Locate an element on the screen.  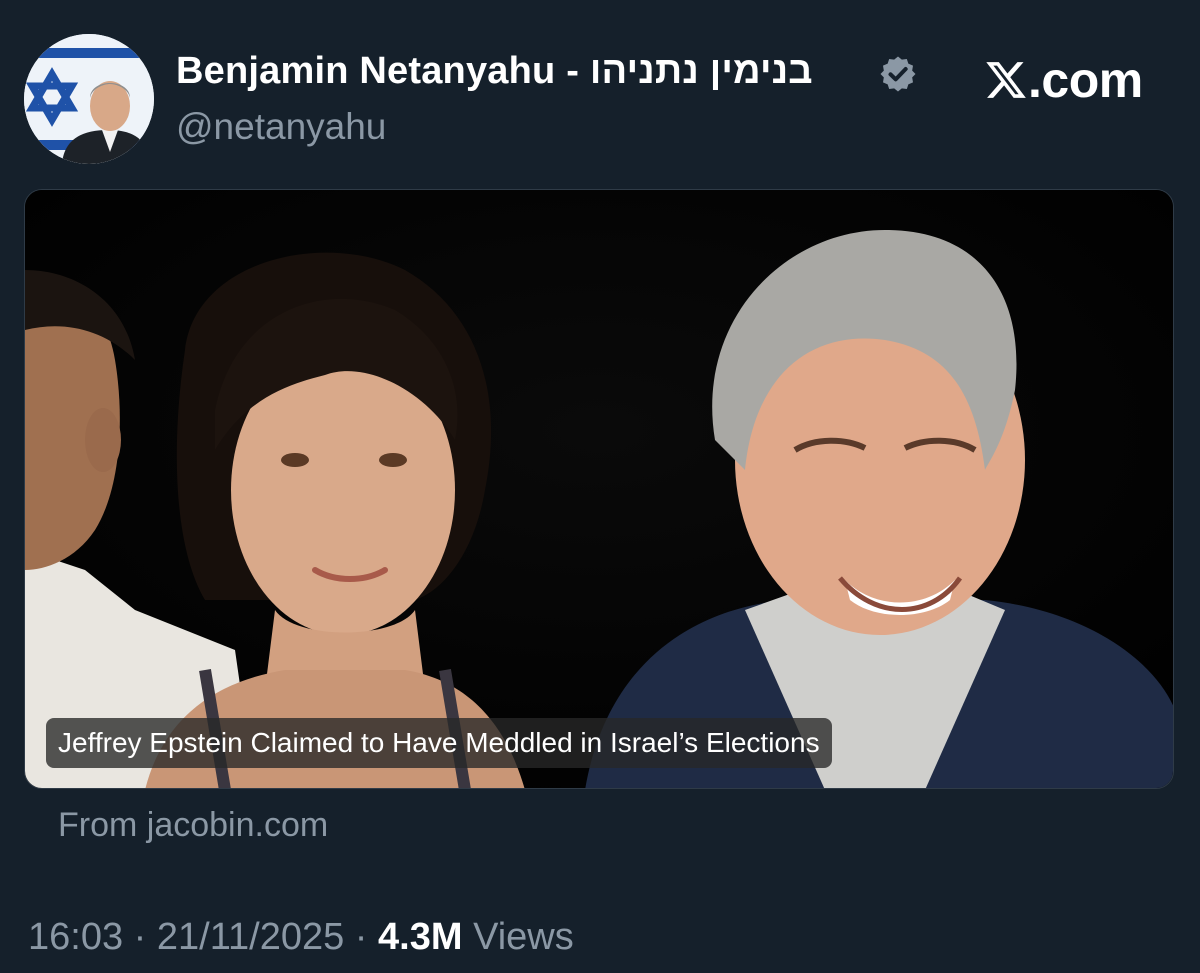
tweet-time: 16:03 is located at coordinates (75, 937).